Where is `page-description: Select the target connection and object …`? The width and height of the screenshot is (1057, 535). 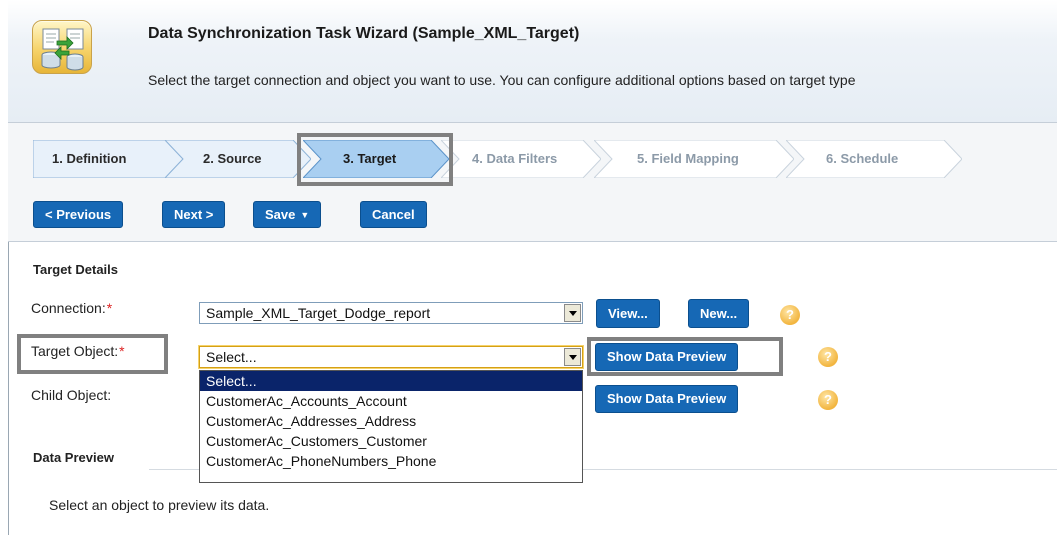 page-description: Select the target connection and object … is located at coordinates (502, 80).